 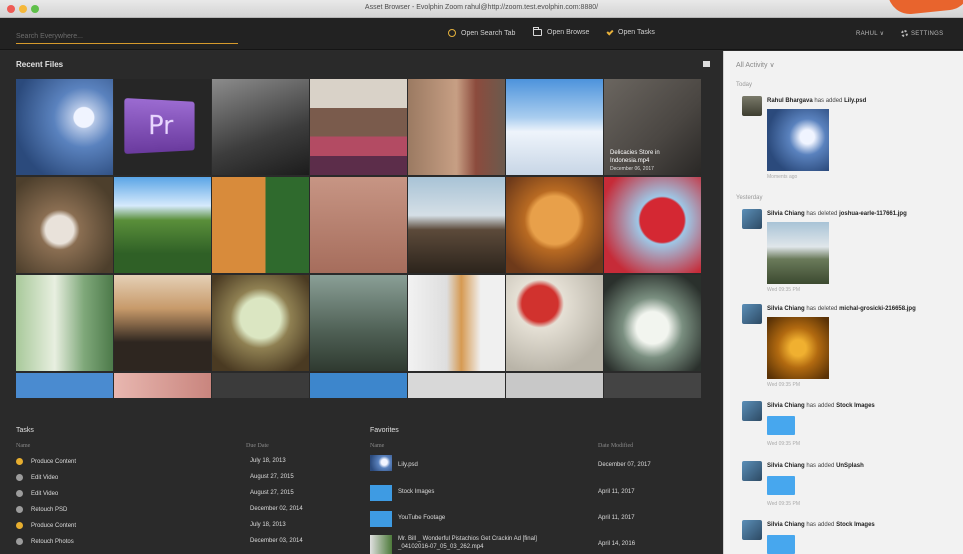 What do you see at coordinates (25, 430) in the screenshot?
I see `tasks-title: Tasks` at bounding box center [25, 430].